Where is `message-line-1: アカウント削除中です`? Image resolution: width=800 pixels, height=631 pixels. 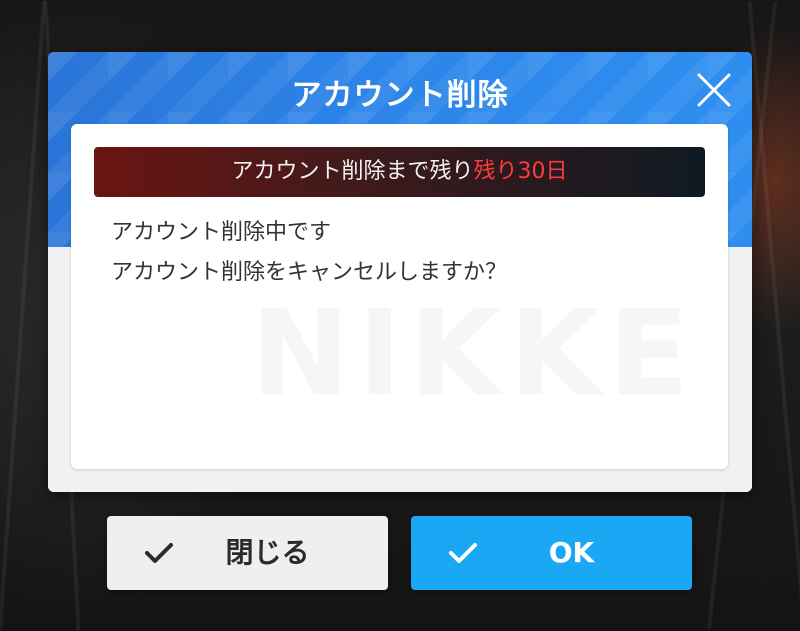
message-line-1: アカウント削除中です is located at coordinates (221, 232).